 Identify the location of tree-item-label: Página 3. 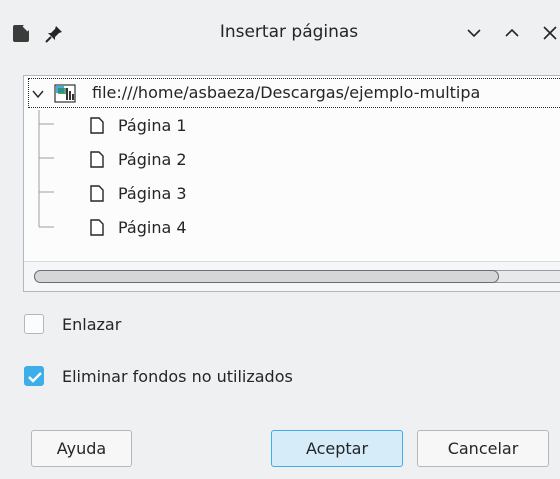
(152, 193).